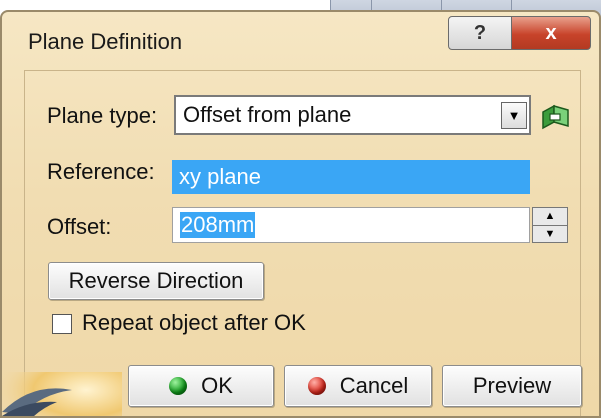 The height and width of the screenshot is (418, 601). What do you see at coordinates (374, 385) in the screenshot?
I see `cancel-label: Cancel` at bounding box center [374, 385].